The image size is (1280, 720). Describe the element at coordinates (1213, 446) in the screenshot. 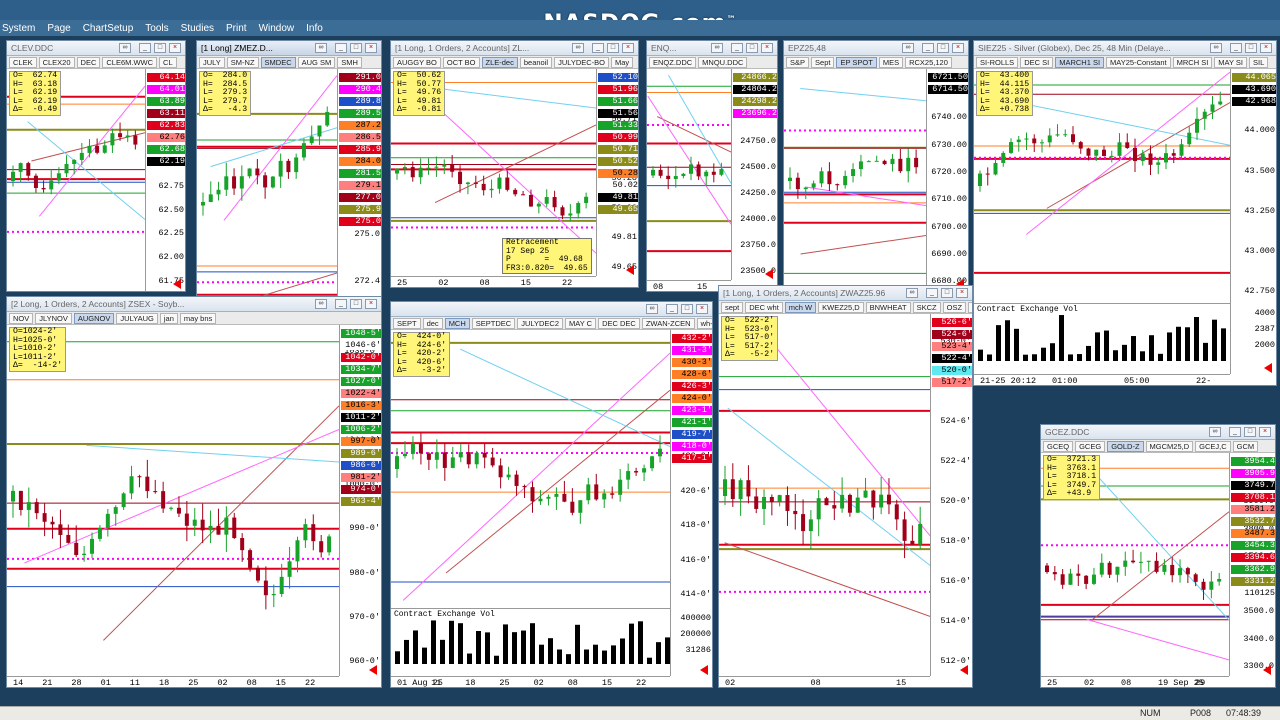

I see `symbol-tab: GCEJ,C` at that location.